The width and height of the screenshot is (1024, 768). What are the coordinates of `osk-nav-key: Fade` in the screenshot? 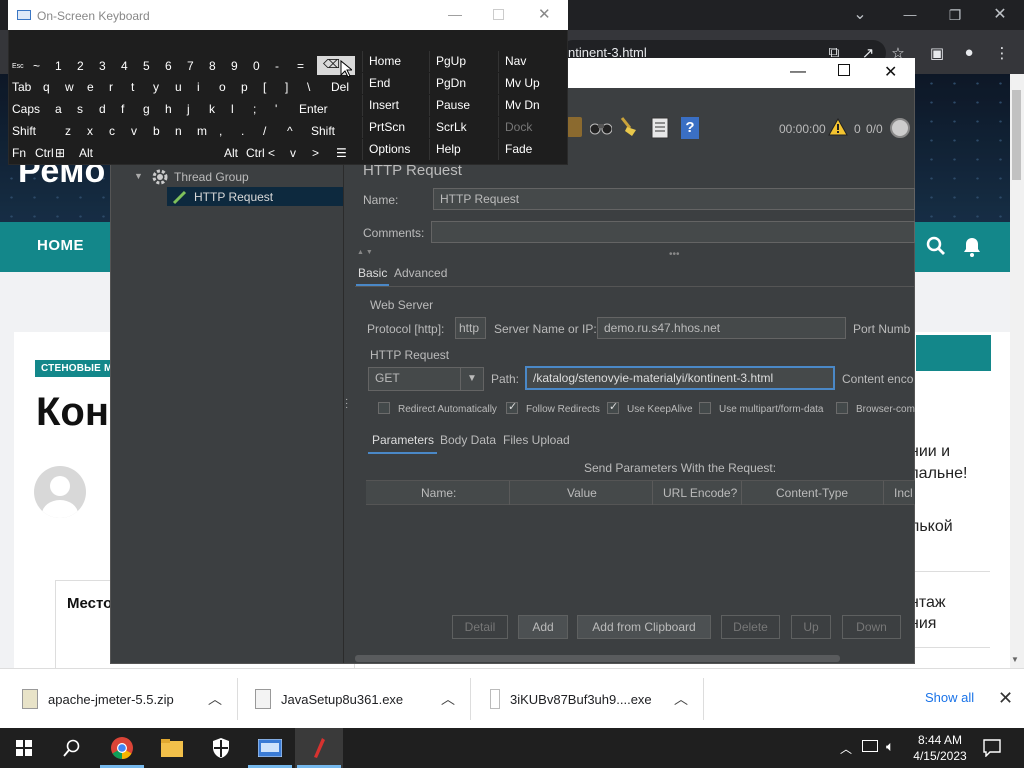 It's located at (532, 149).